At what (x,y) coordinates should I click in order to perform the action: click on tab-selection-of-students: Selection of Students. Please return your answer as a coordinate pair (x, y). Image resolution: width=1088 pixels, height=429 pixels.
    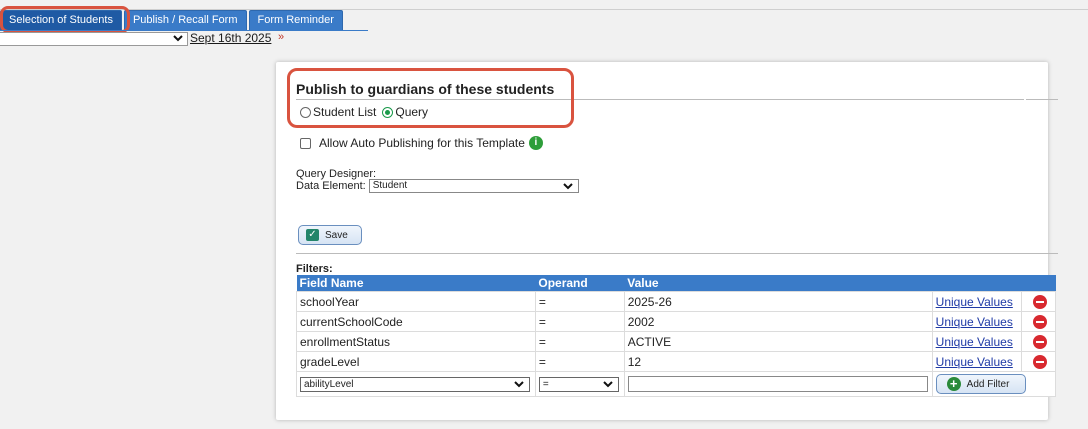
    Looking at the image, I should click on (61, 20).